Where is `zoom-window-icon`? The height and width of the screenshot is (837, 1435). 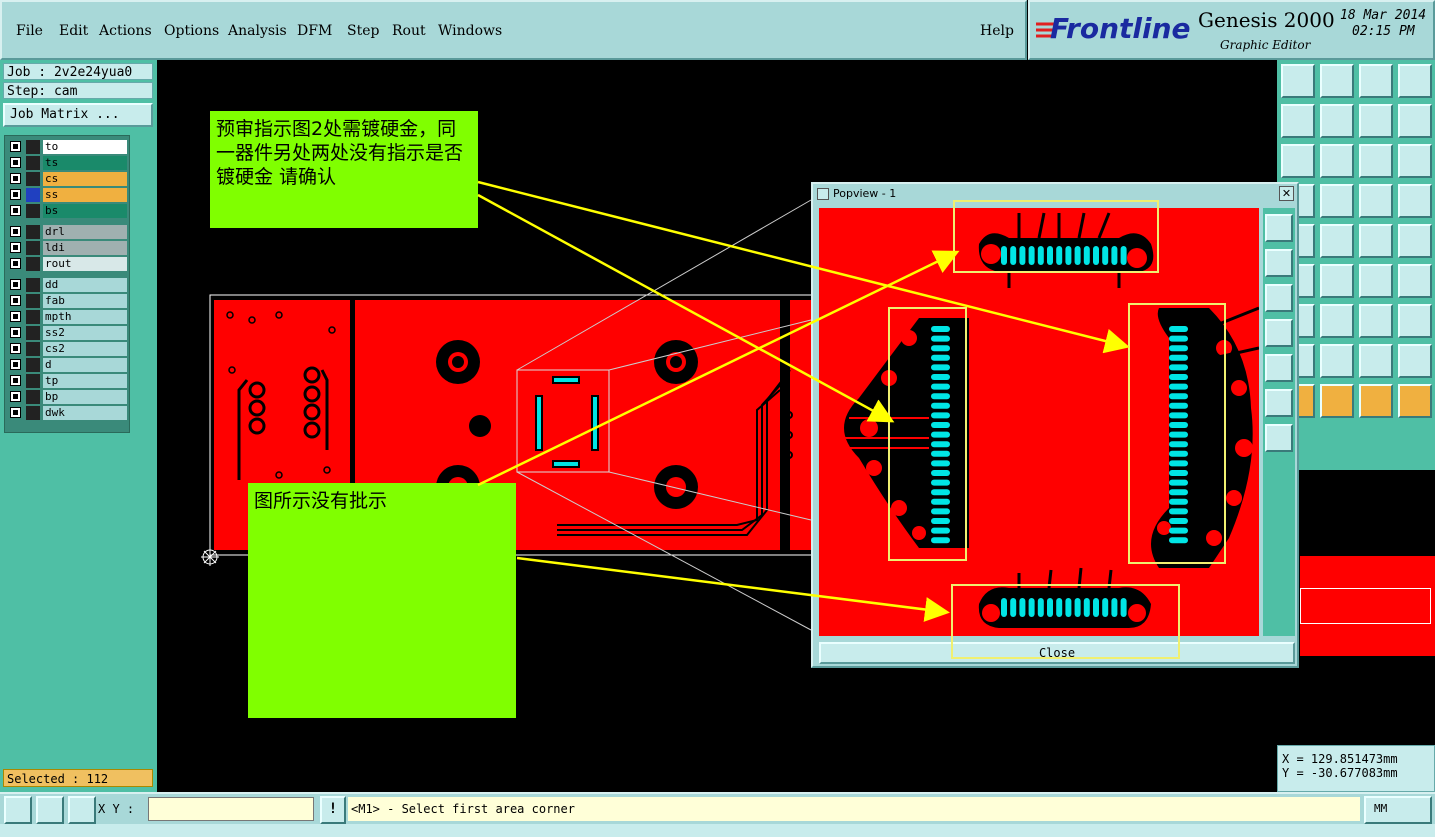 zoom-window-icon is located at coordinates (18, 810).